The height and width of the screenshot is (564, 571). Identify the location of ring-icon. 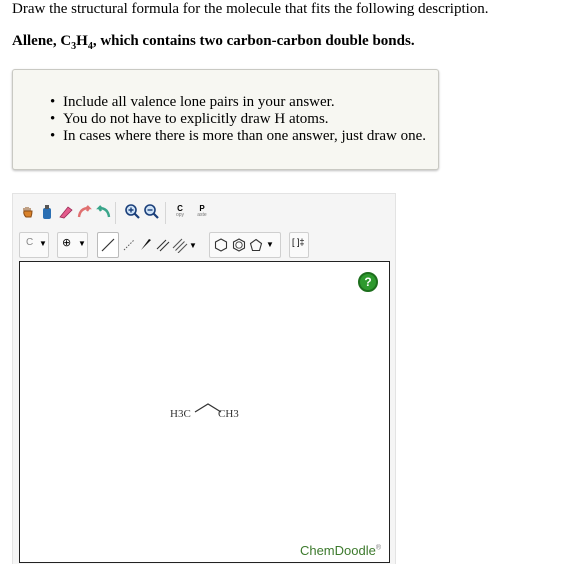
(221, 245).